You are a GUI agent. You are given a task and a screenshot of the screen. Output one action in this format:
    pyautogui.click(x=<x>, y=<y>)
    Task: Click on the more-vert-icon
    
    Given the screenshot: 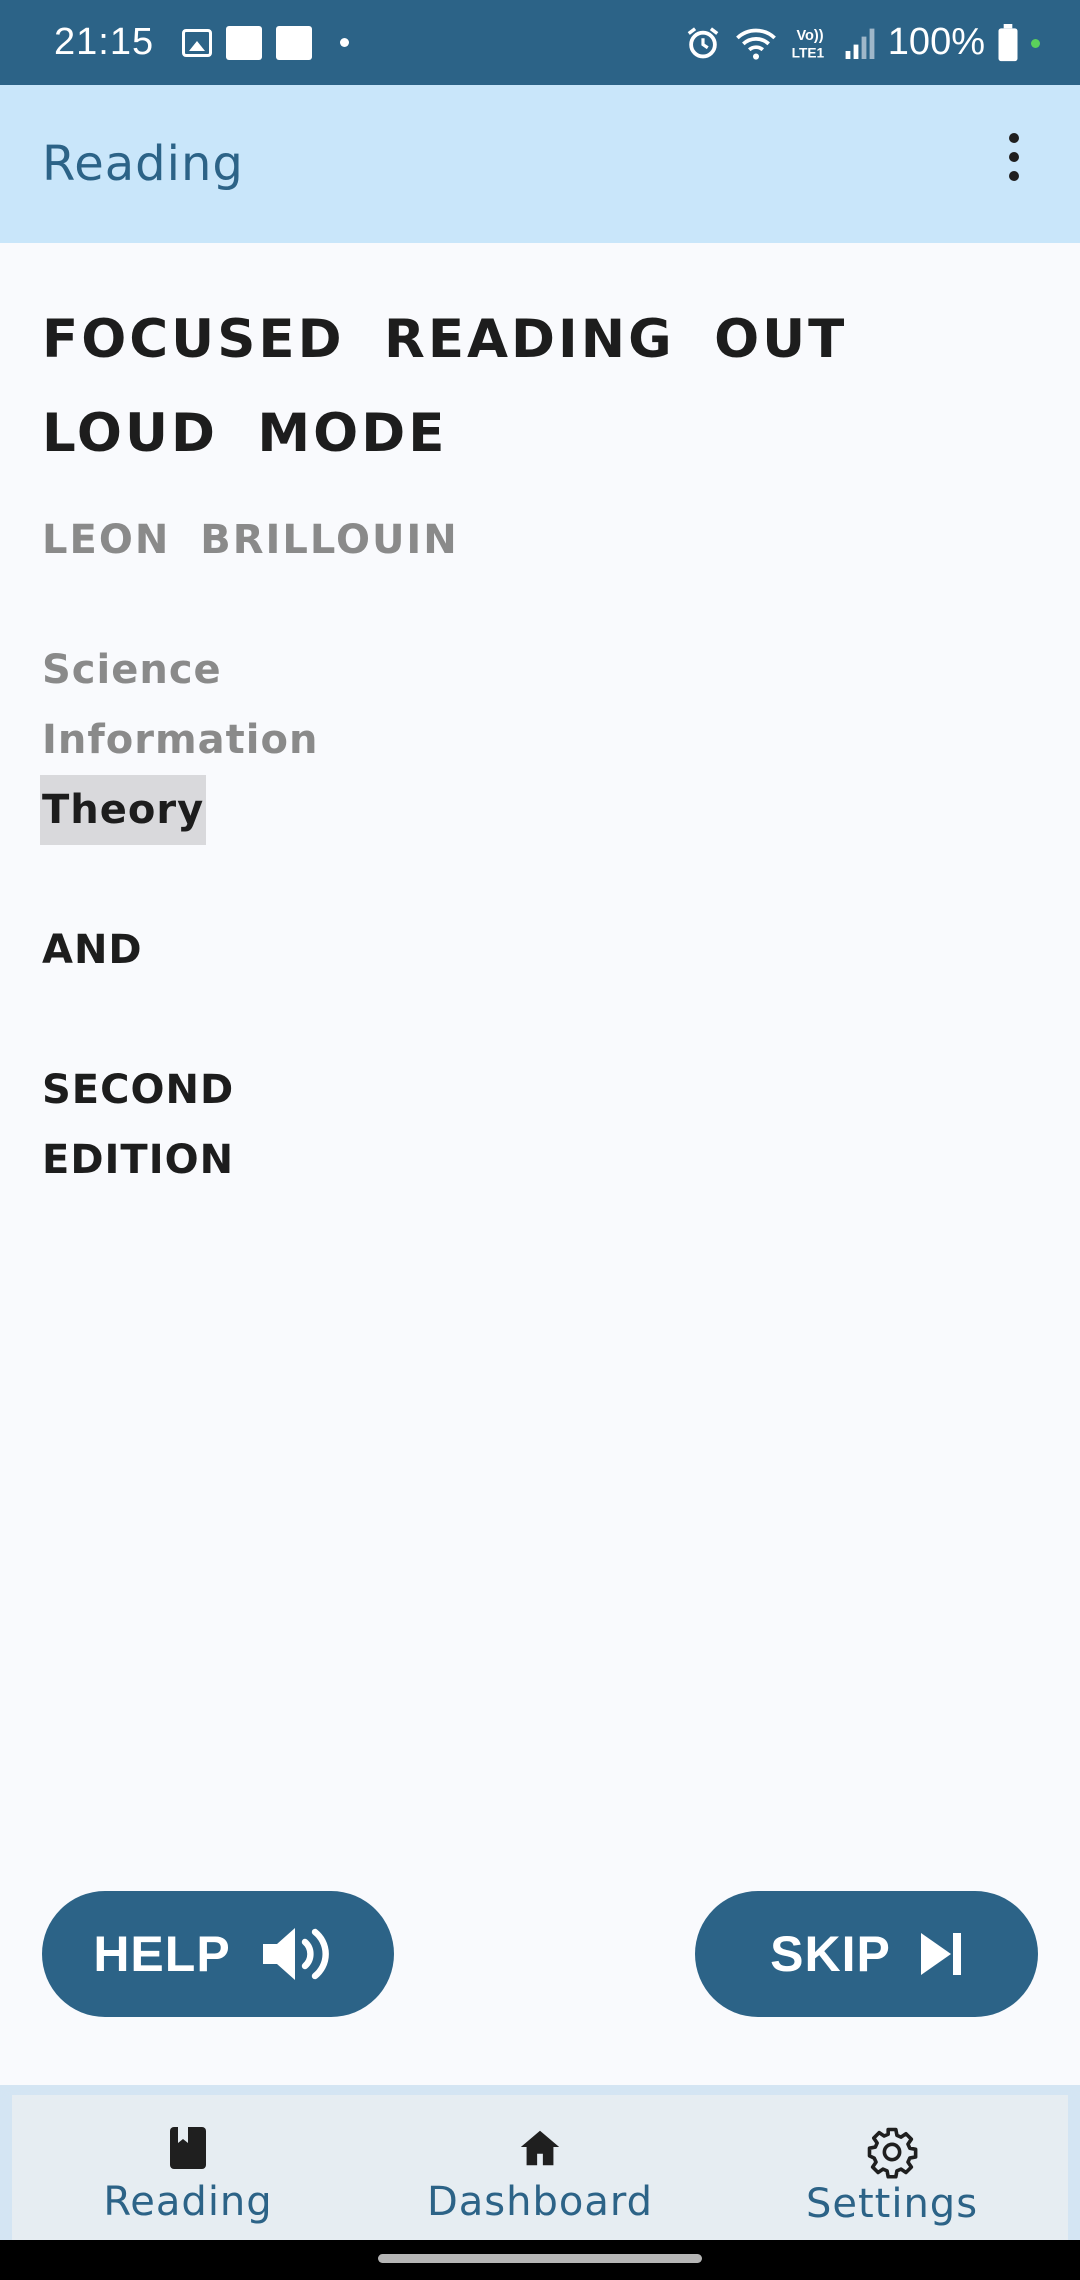 What is the action you would take?
    pyautogui.click(x=1014, y=157)
    